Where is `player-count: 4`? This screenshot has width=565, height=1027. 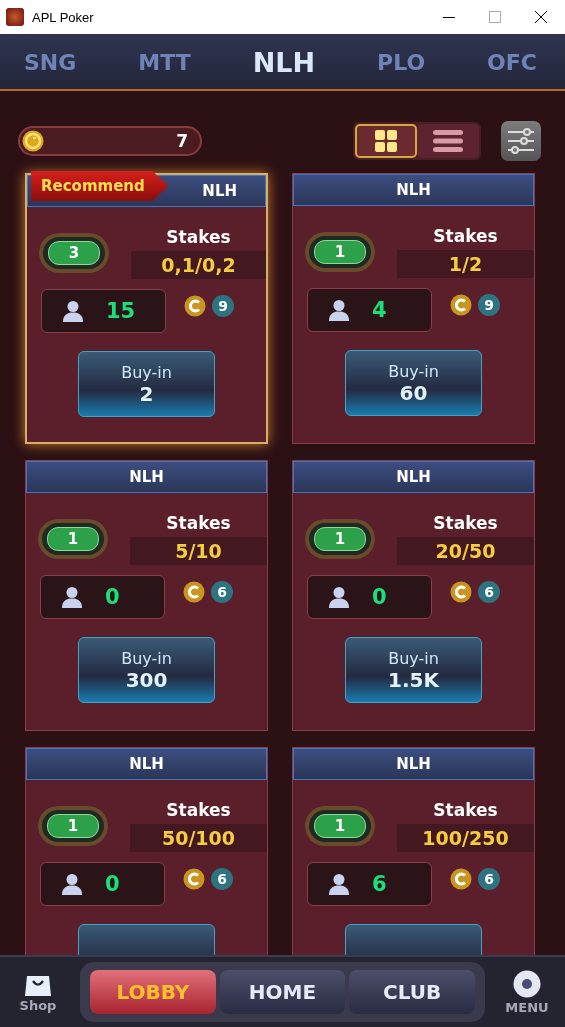 player-count: 4 is located at coordinates (379, 310).